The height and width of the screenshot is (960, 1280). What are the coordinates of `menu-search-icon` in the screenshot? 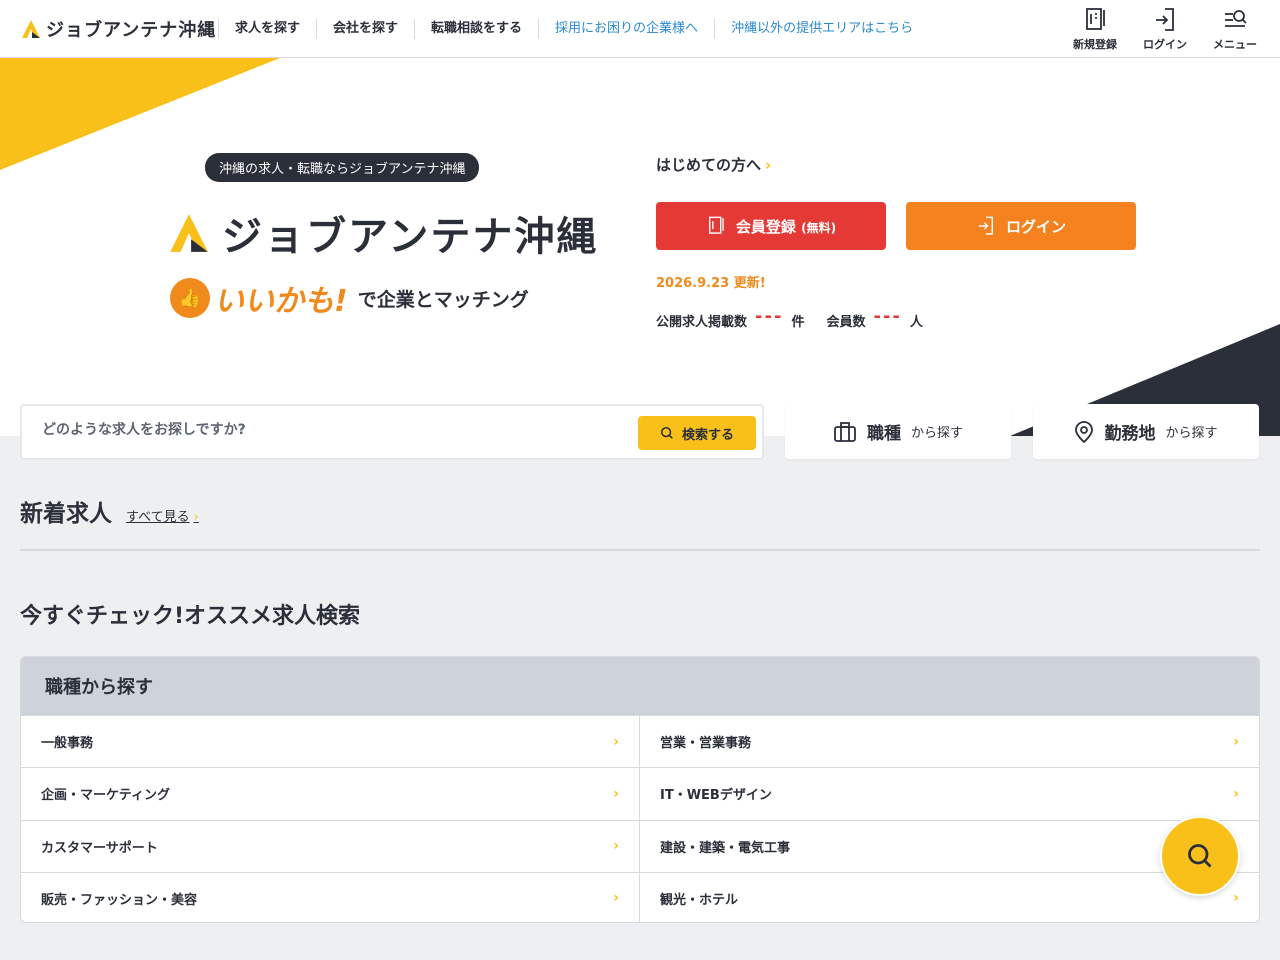 It's located at (1236, 18).